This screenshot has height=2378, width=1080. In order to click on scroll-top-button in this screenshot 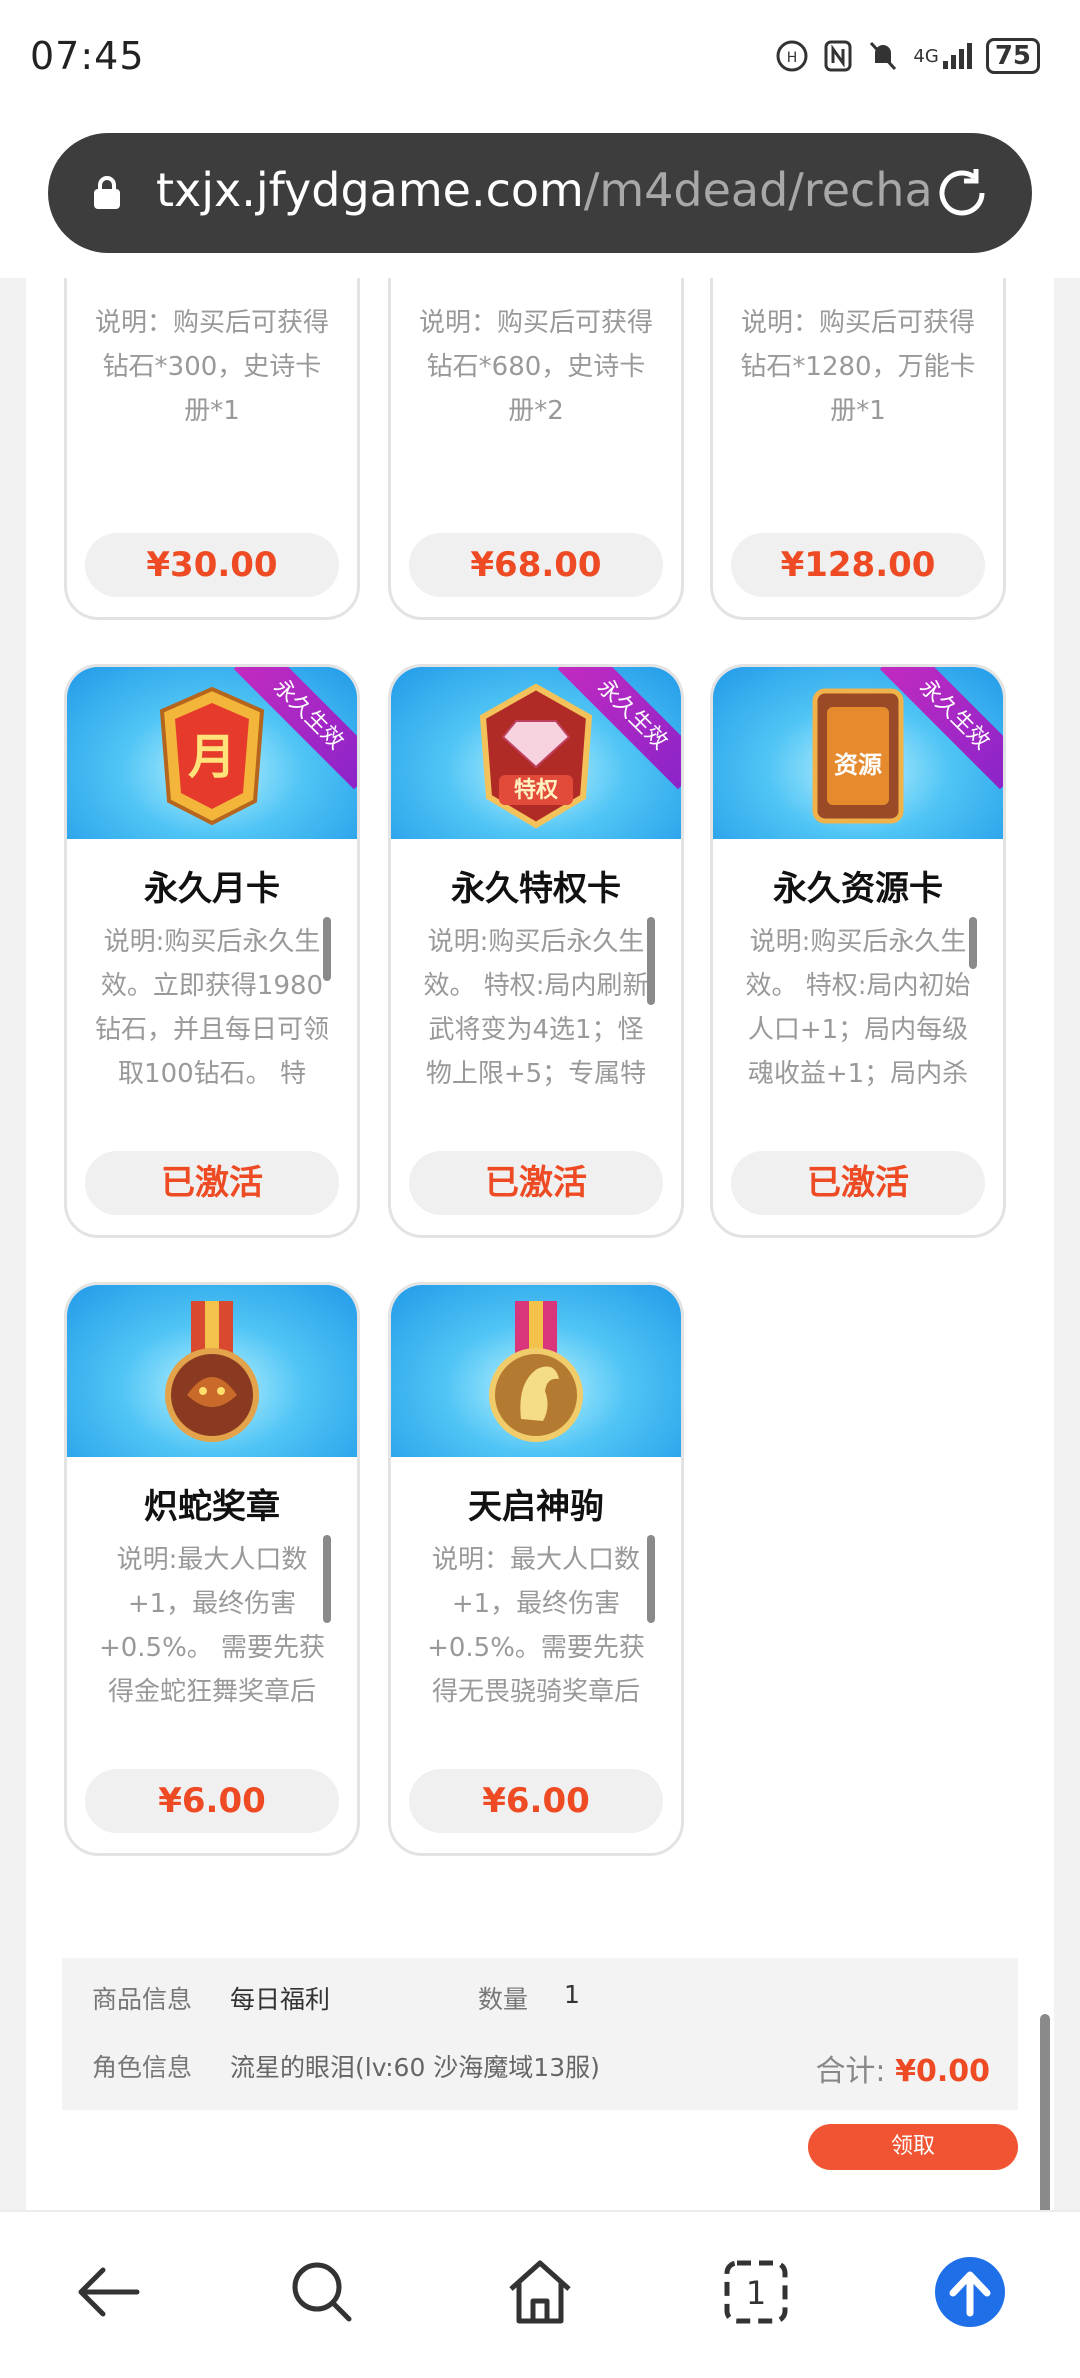, I will do `click(970, 2292)`.